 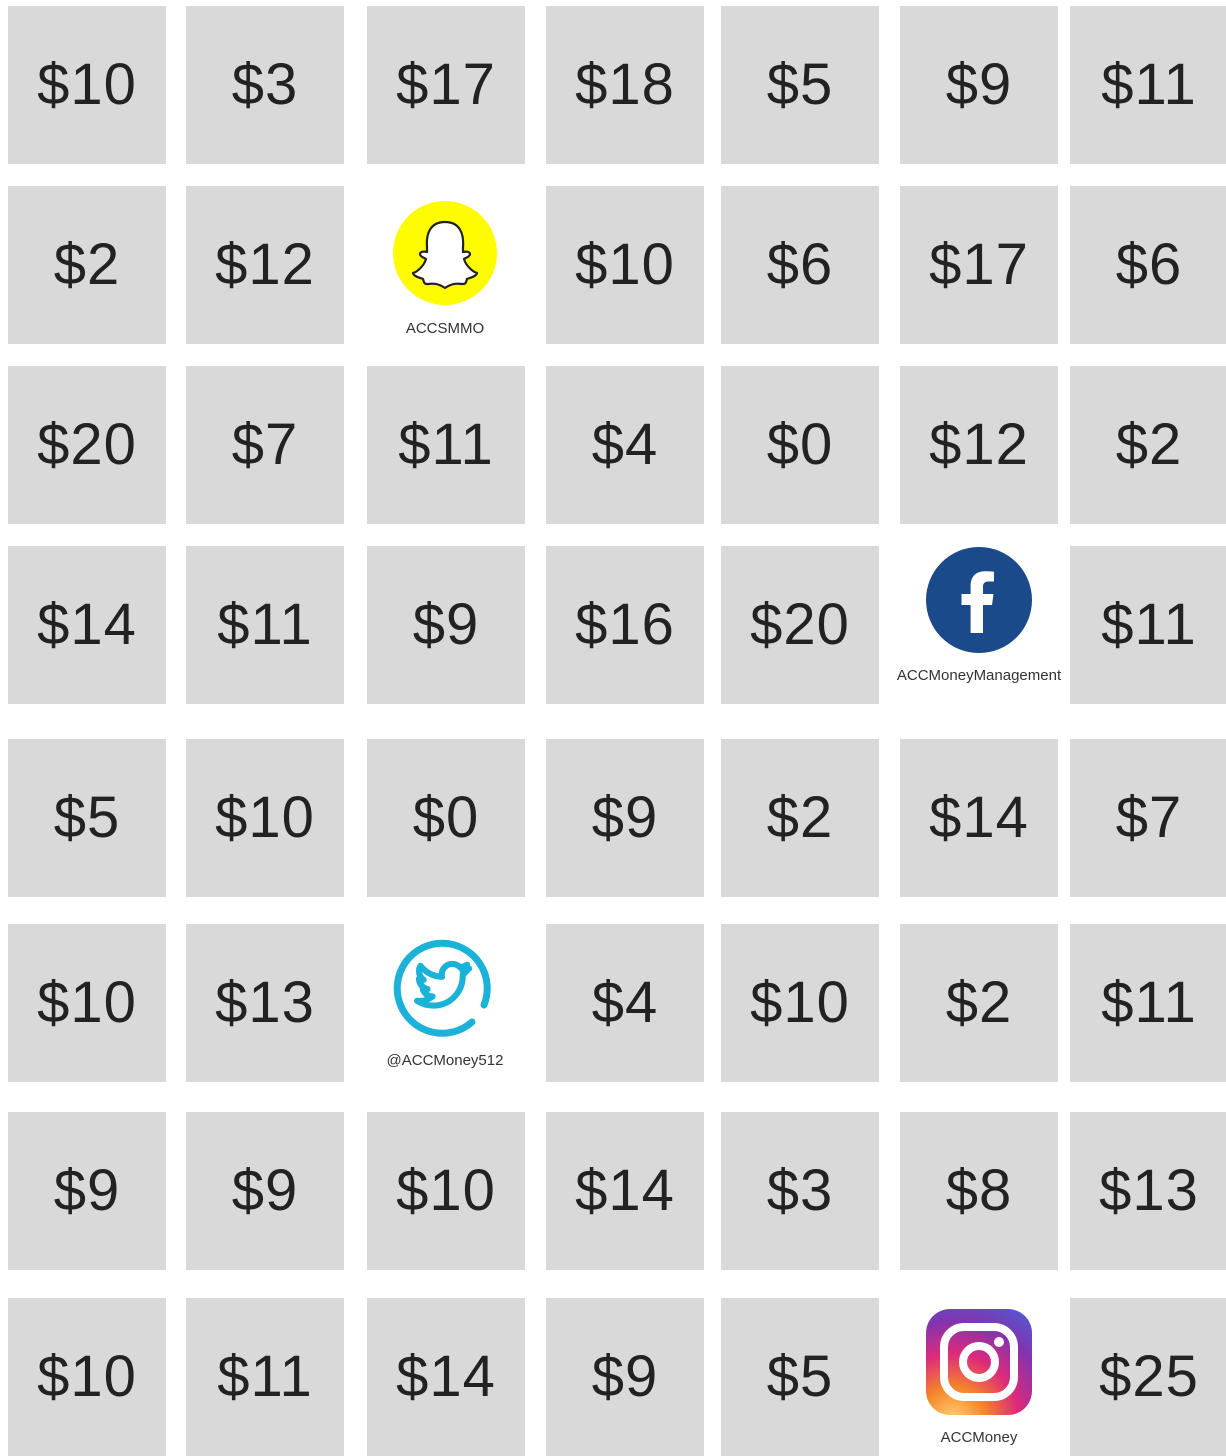 I want to click on money-tile: $17, so click(x=446, y=85).